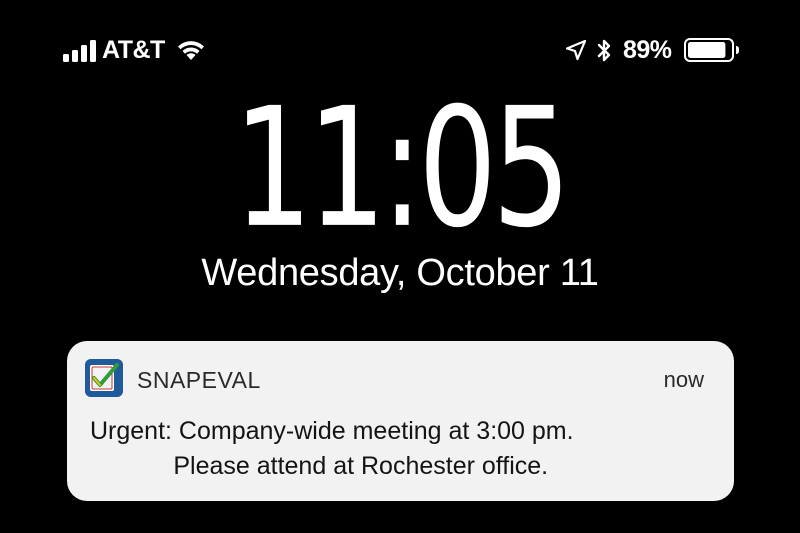  What do you see at coordinates (683, 379) in the screenshot?
I see `notification-time: now` at bounding box center [683, 379].